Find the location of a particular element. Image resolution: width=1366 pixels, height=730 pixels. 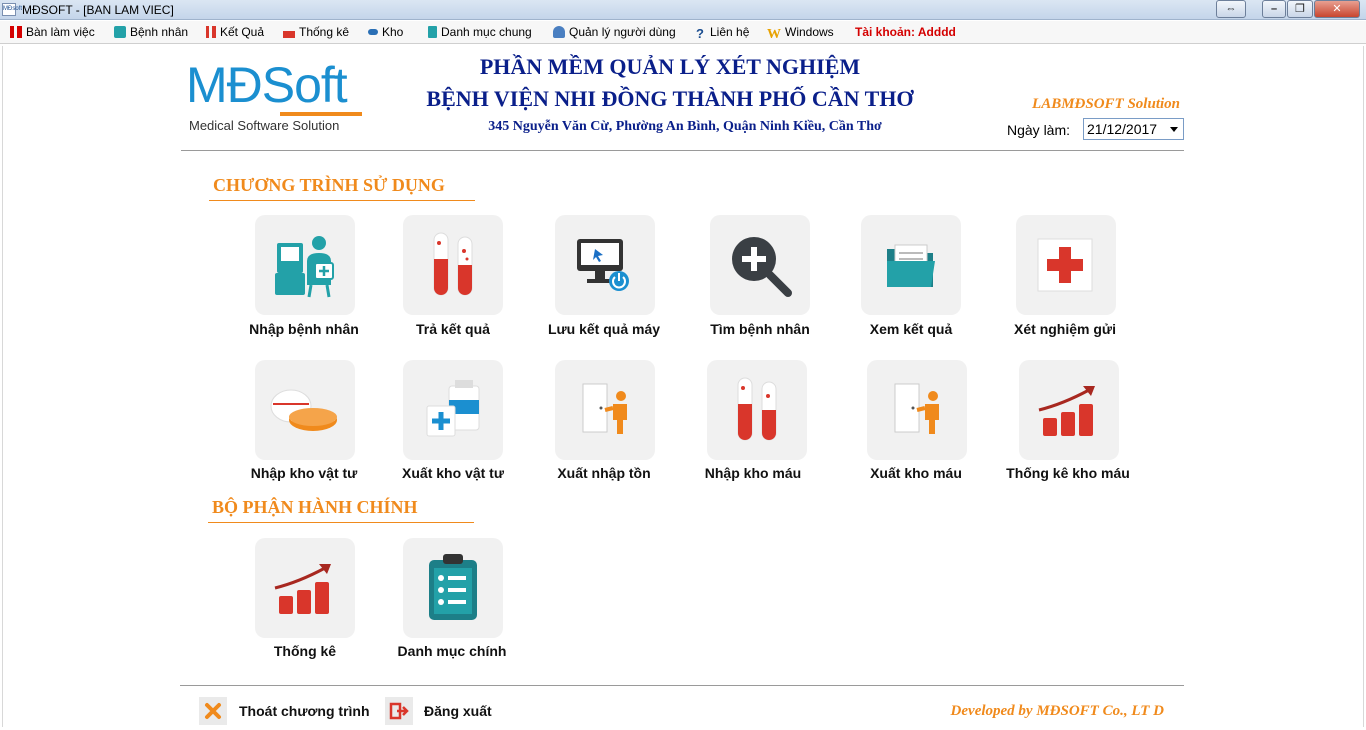

menu-warehouse: Kho is located at coordinates (385, 32).